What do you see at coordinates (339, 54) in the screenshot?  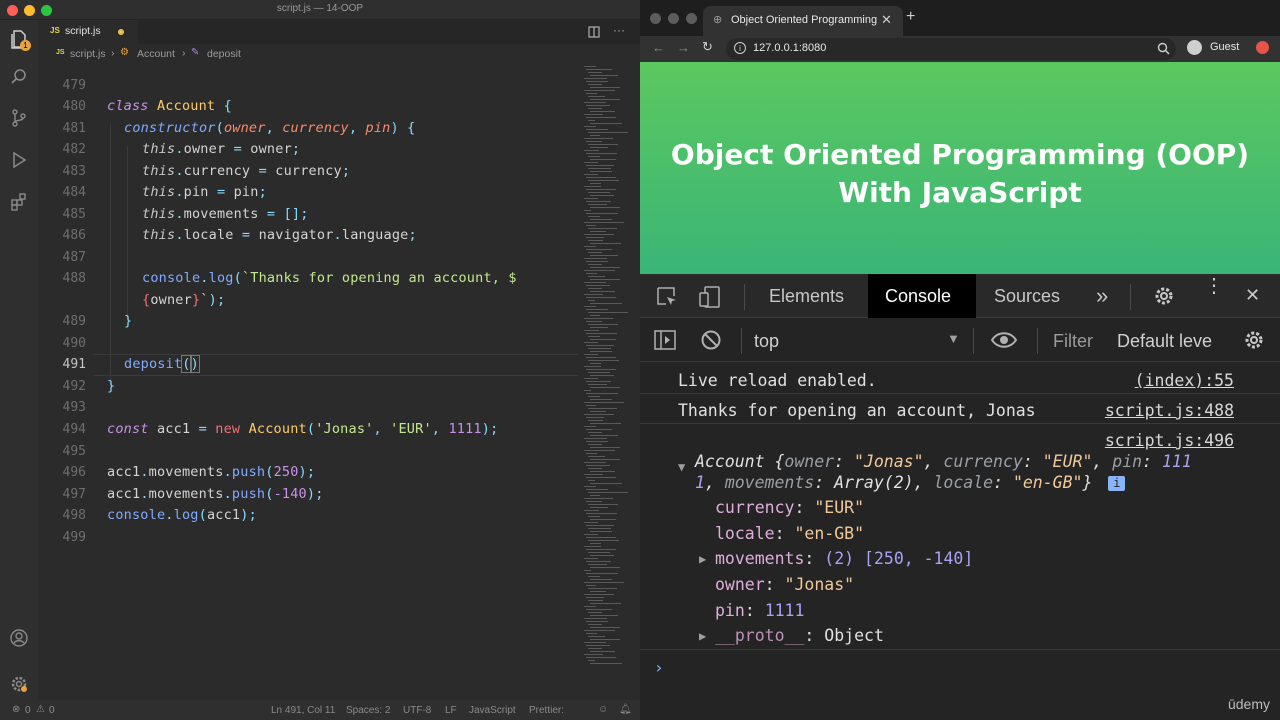 I see `breadcrumb: JS script.js › ⚙ Account › ✎ deposit` at bounding box center [339, 54].